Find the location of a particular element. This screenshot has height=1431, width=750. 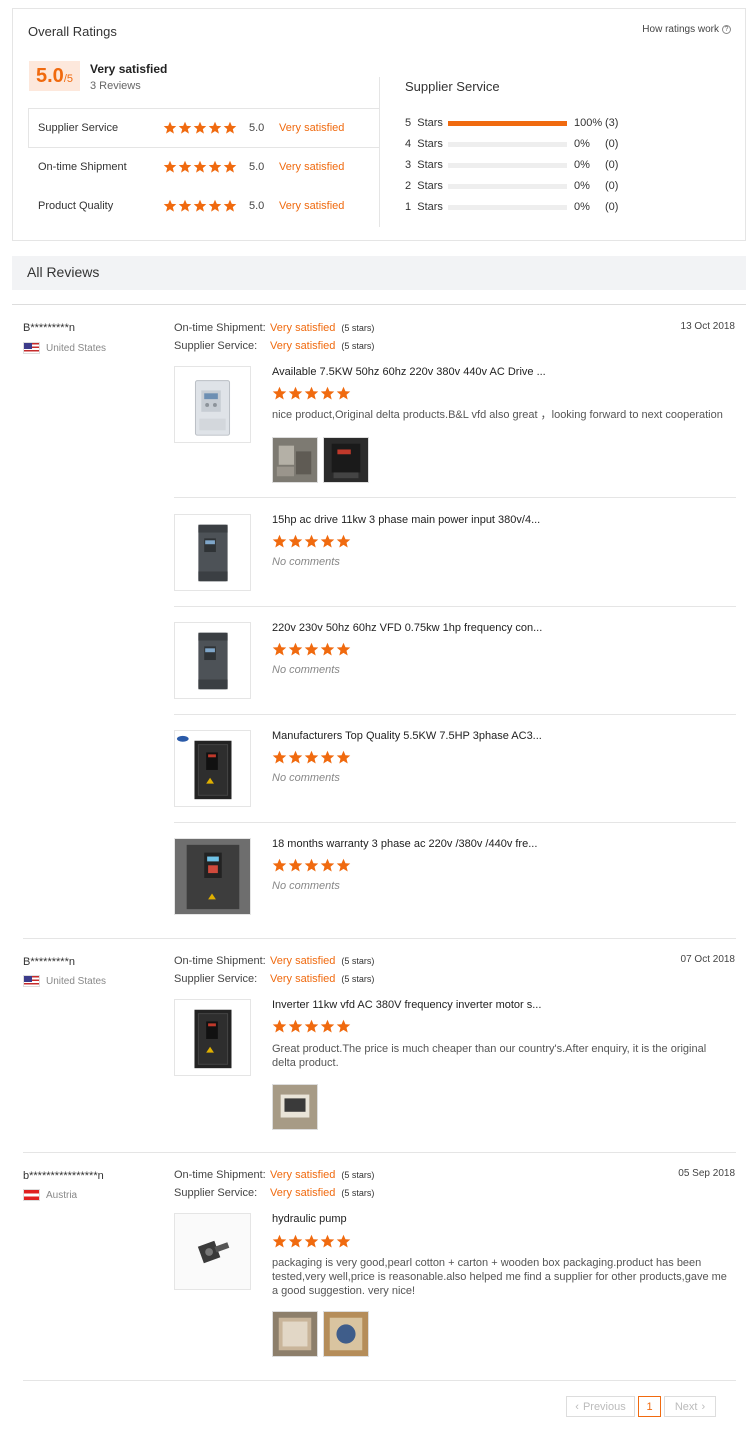

us-flag-icon is located at coordinates (31, 981).